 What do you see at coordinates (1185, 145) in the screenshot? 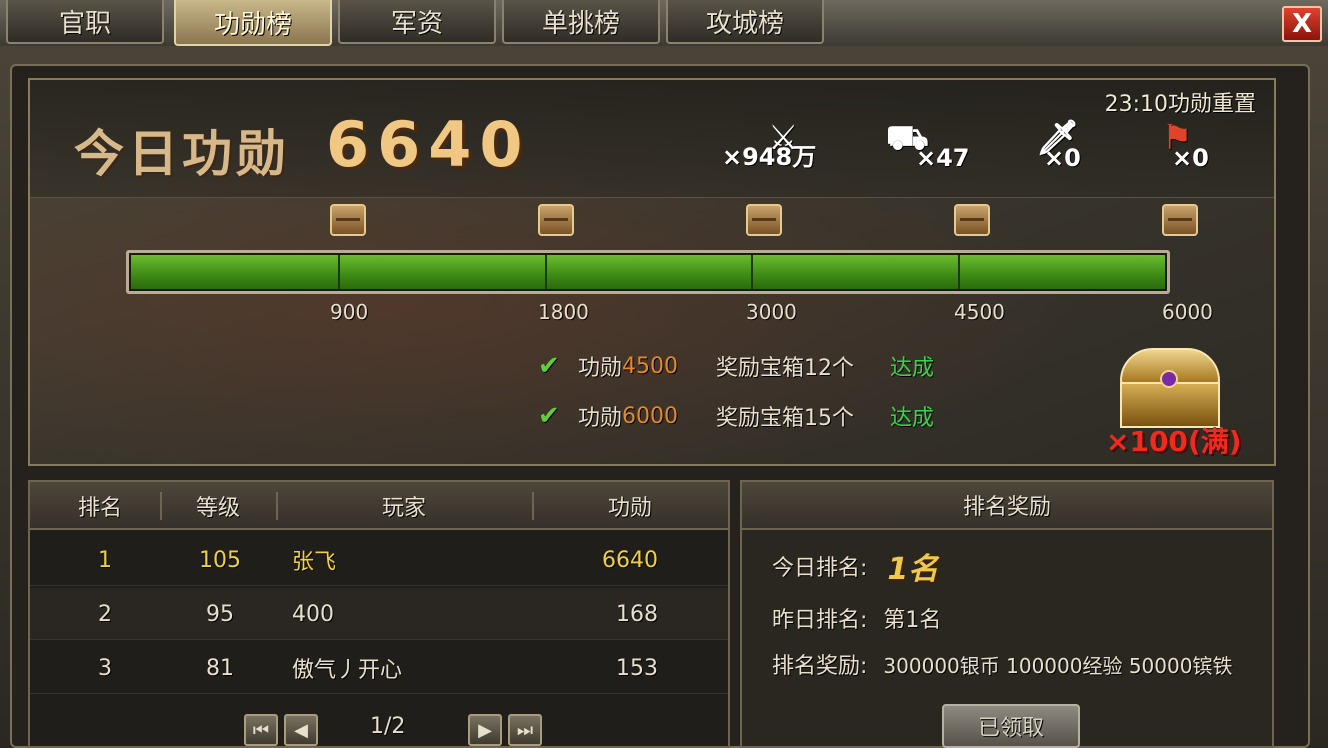
I see `resource-flags: ⚑ ×0` at bounding box center [1185, 145].